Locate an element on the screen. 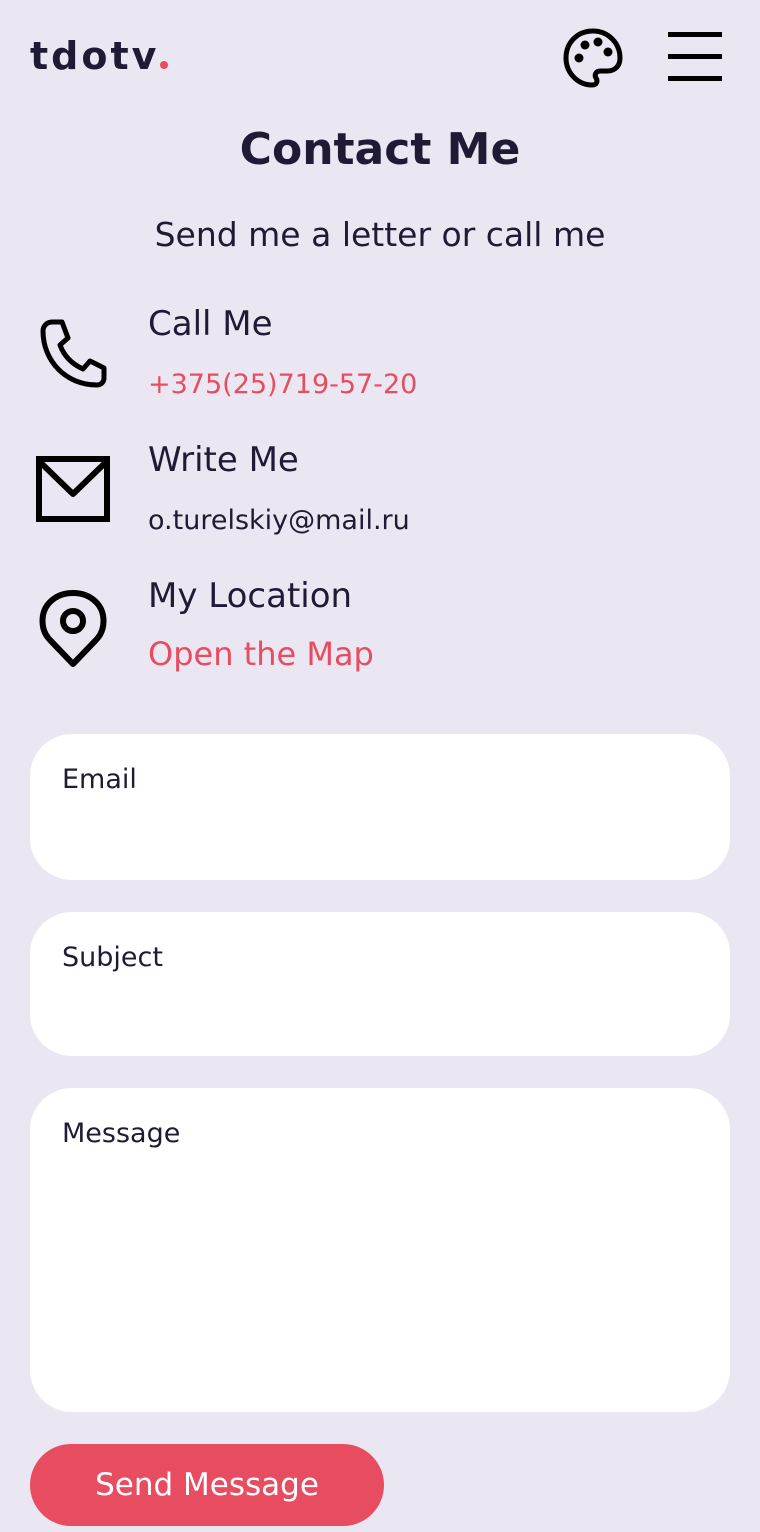 This screenshot has width=760, height=1532. open-map-link: Open the Map is located at coordinates (261, 654).